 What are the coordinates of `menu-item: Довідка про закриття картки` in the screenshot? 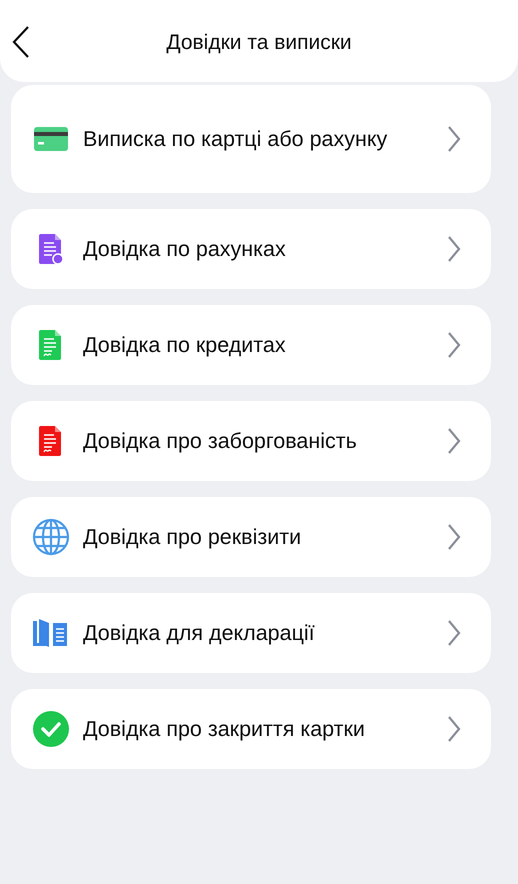 It's located at (251, 729).